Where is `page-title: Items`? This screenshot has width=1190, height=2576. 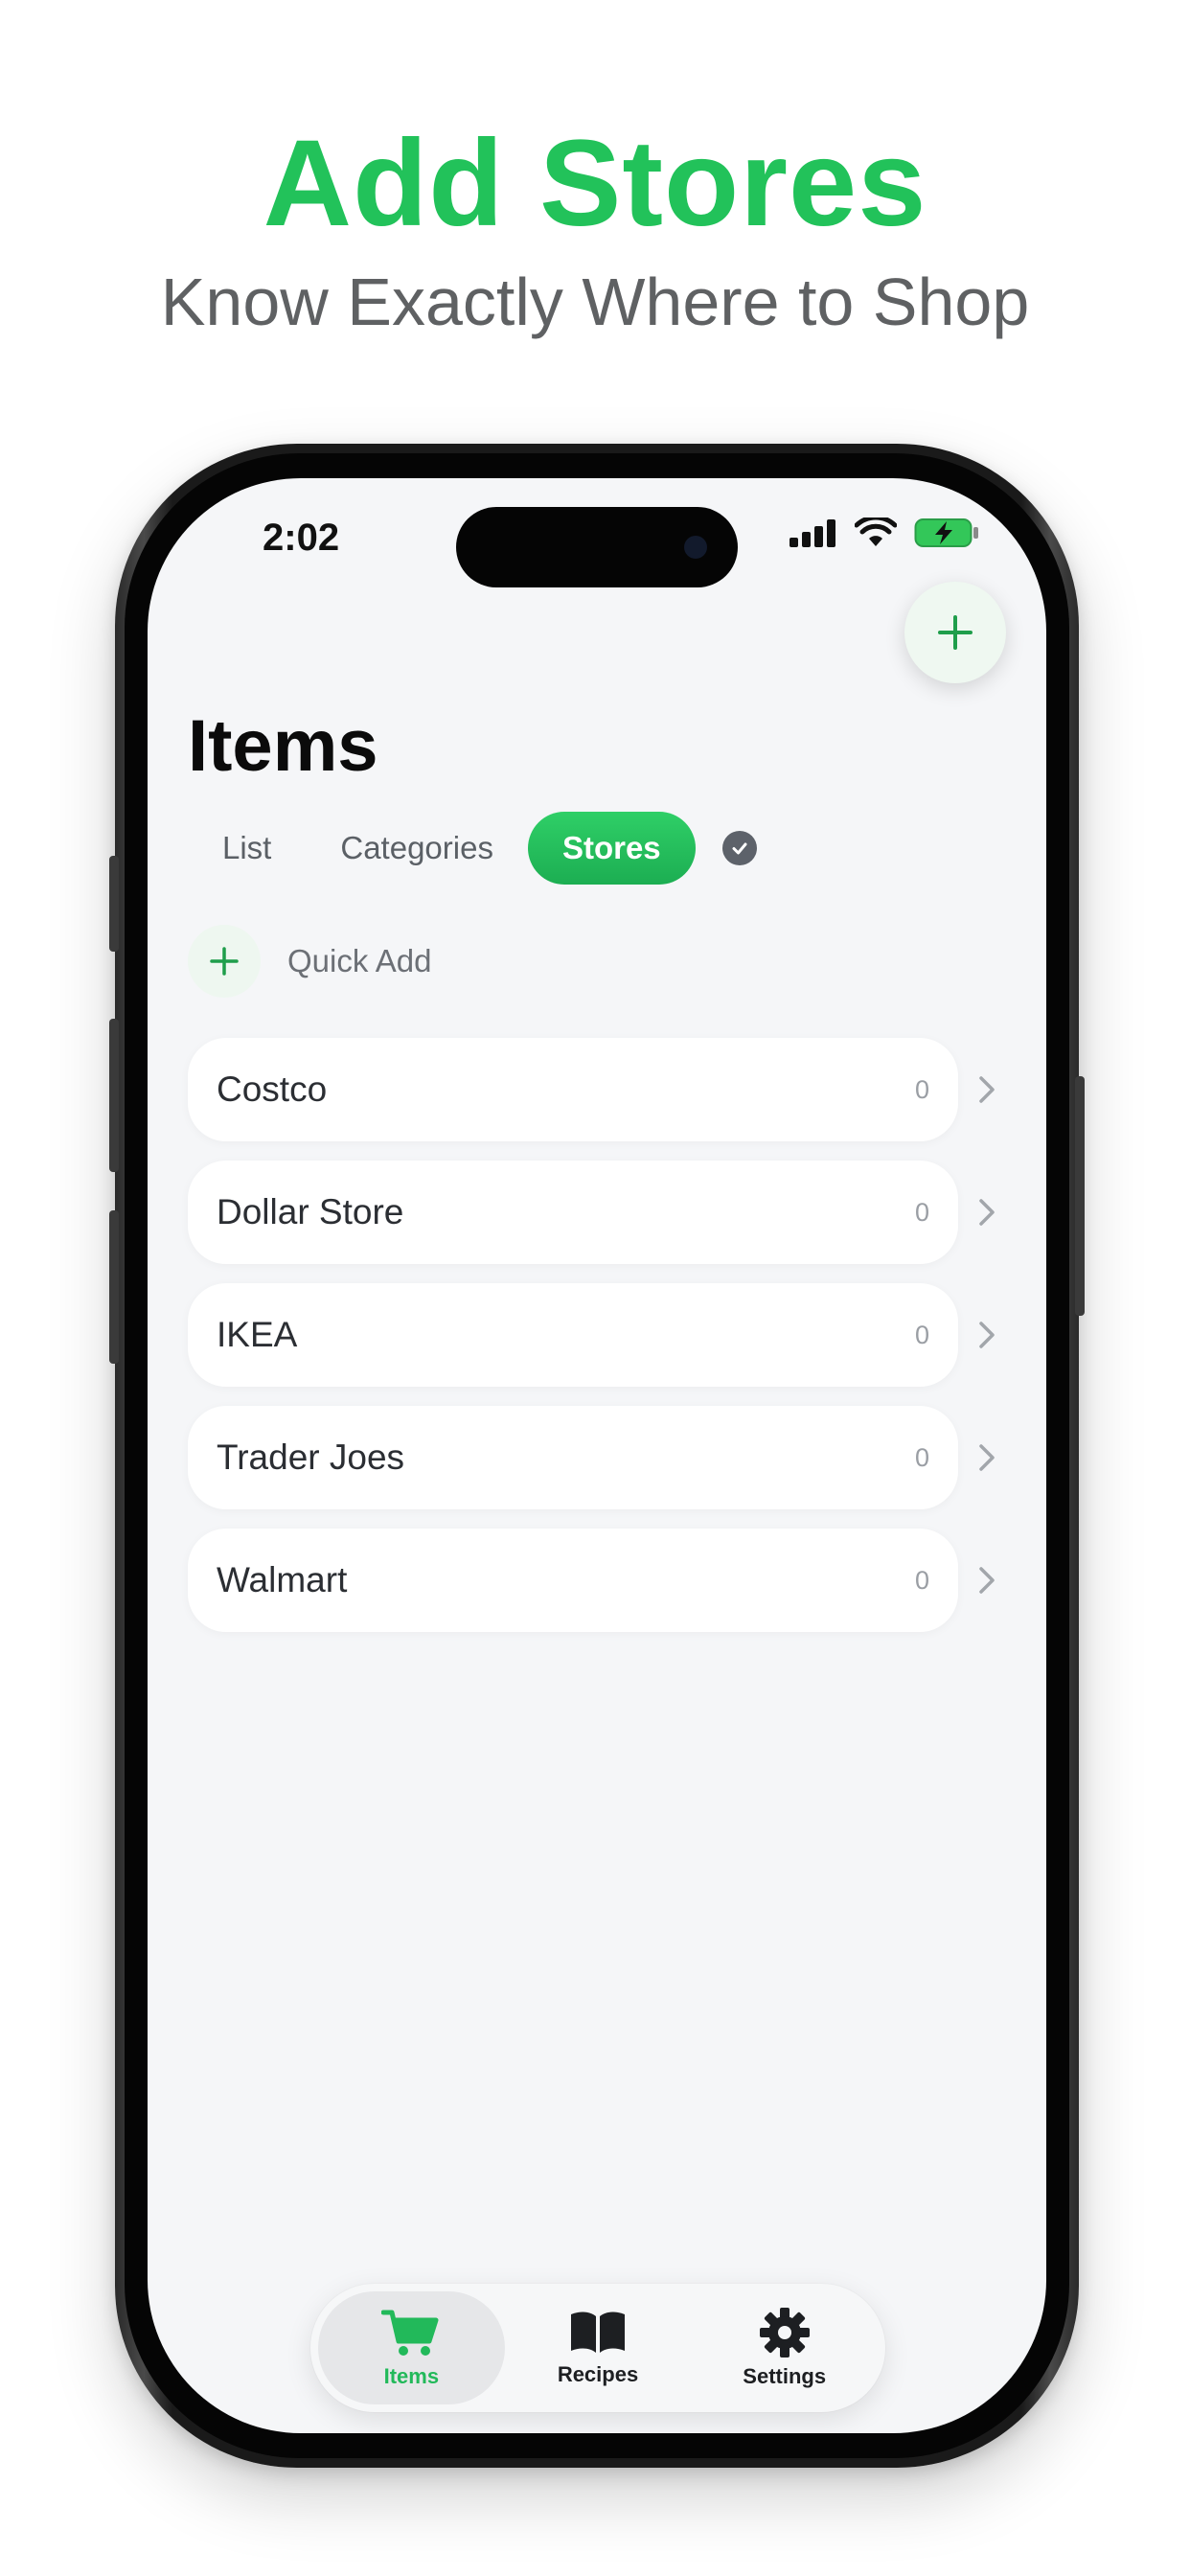 page-title: Items is located at coordinates (283, 746).